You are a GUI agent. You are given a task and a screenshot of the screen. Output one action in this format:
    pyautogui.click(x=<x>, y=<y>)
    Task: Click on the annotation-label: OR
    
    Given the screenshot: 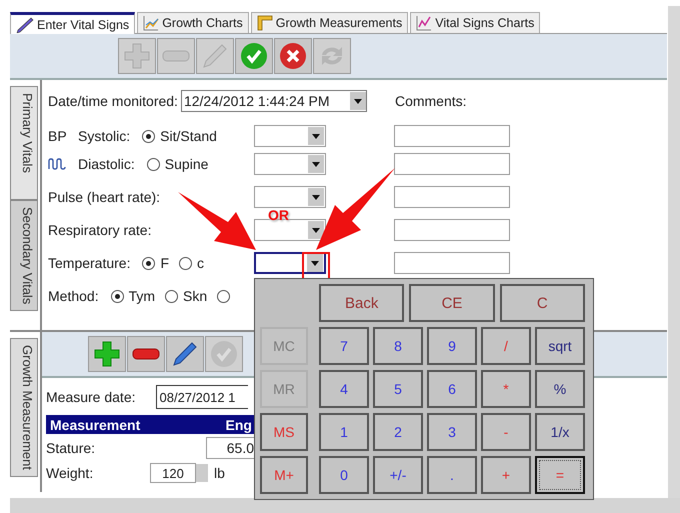 What is the action you would take?
    pyautogui.click(x=278, y=215)
    